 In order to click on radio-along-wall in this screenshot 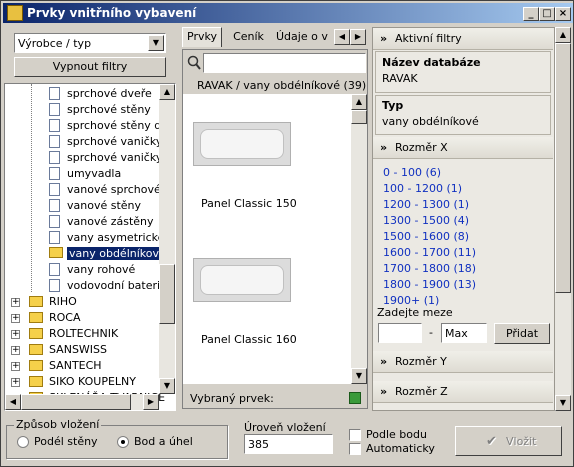, I will do `click(23, 442)`.